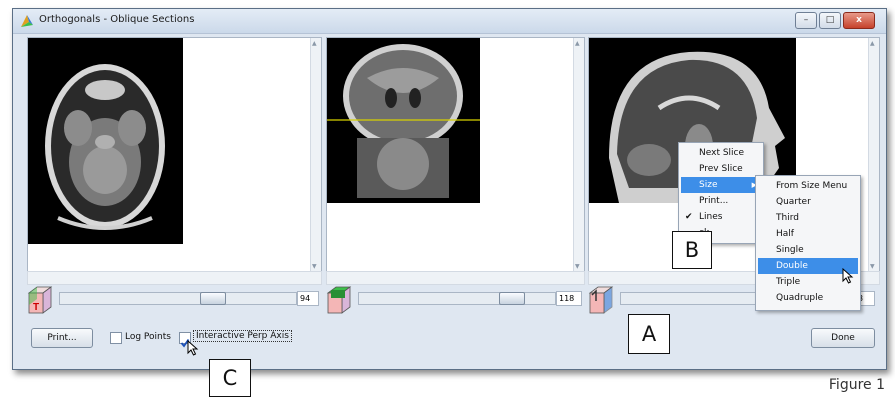  I want to click on callout-b: B, so click(692, 250).